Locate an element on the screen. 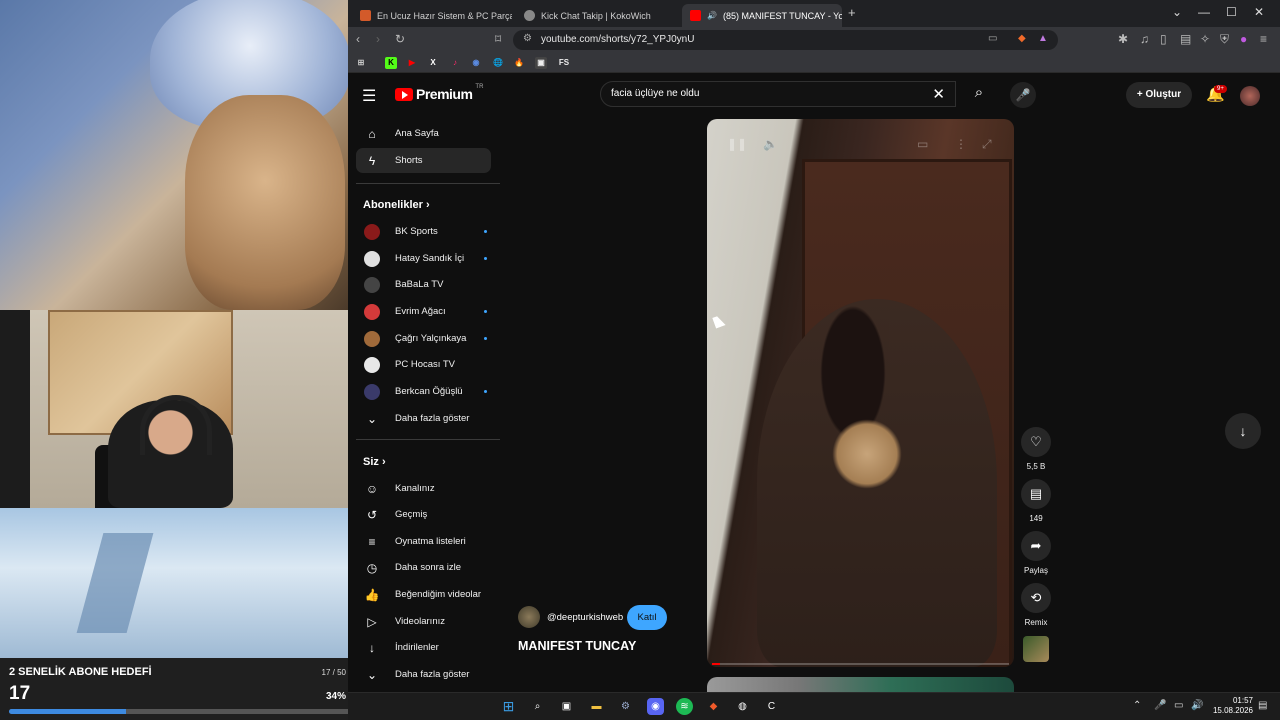  search-input: facia üçlüye ne oldu ✕ is located at coordinates (778, 94).